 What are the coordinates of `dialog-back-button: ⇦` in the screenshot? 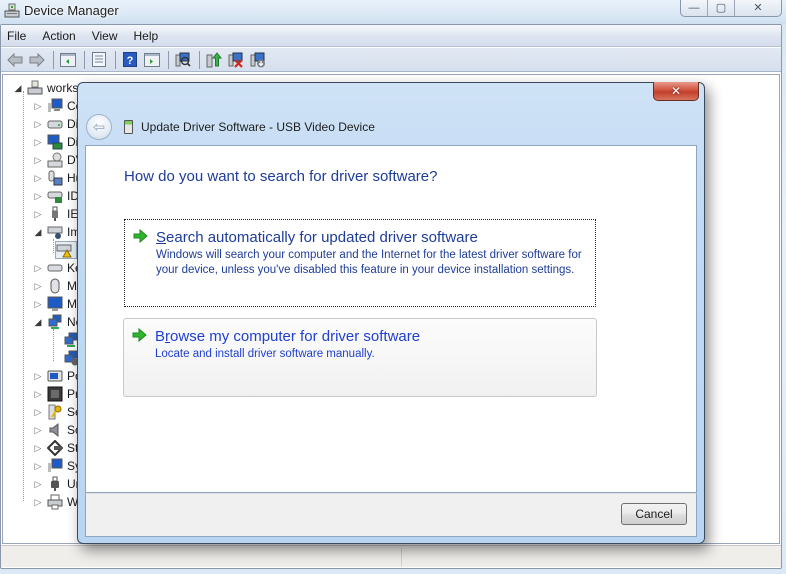 It's located at (99, 127).